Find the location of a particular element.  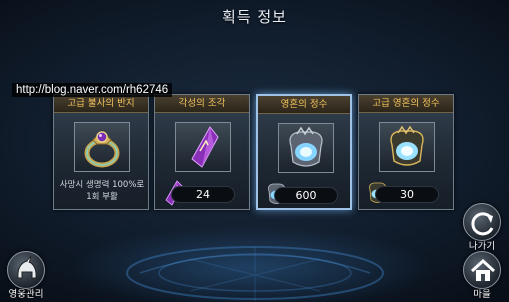

refresh-arrow-icon is located at coordinates (482, 224).